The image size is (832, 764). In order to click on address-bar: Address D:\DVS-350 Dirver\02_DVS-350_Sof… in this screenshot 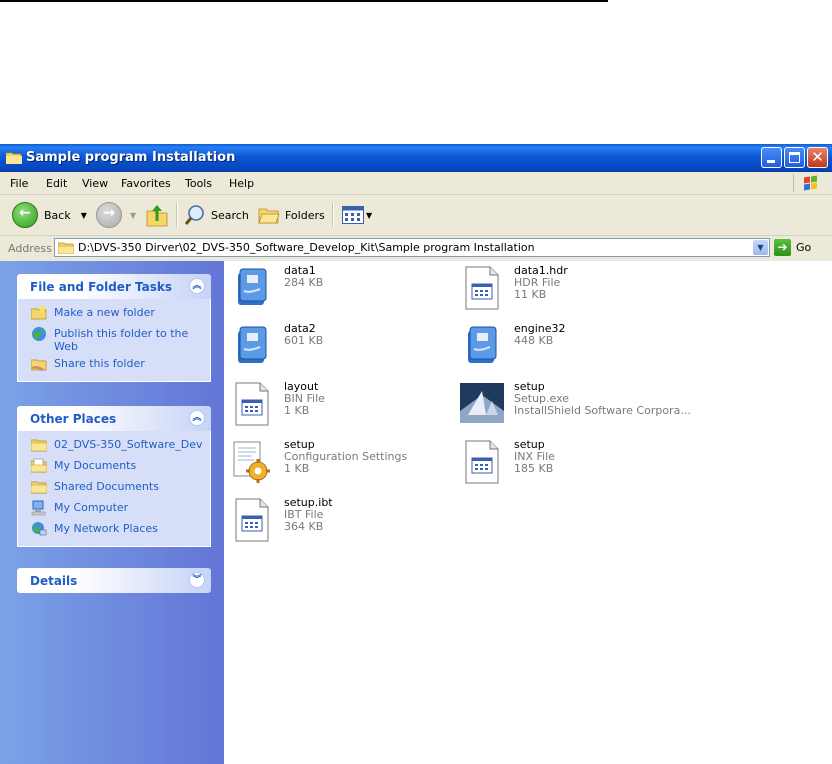, I will do `click(416, 248)`.